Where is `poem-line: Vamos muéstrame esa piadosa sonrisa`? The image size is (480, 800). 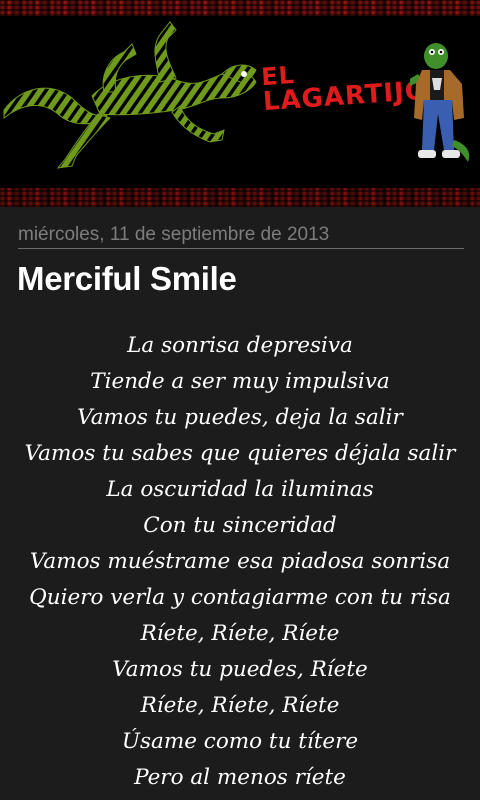 poem-line: Vamos muéstrame esa piadosa sonrisa is located at coordinates (240, 561).